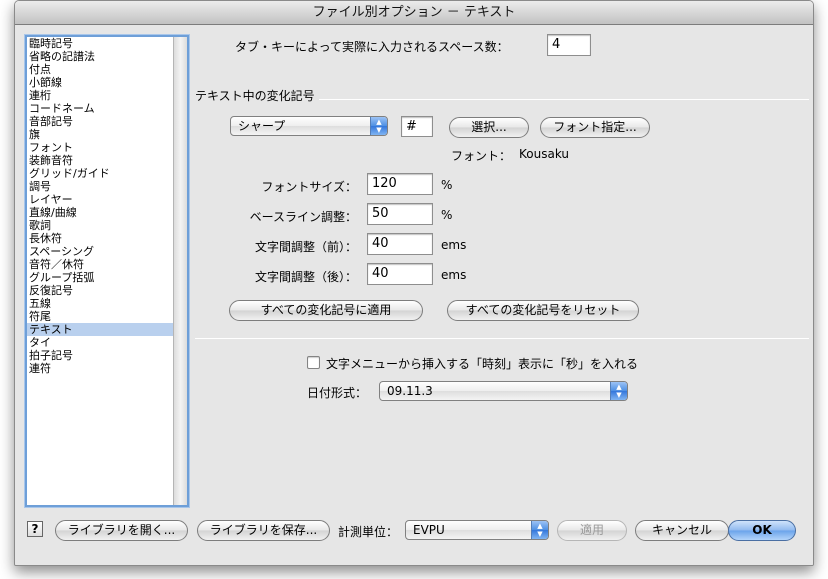 Image resolution: width=828 pixels, height=579 pixels. Describe the element at coordinates (762, 530) in the screenshot. I see `ok-button: OK` at that location.